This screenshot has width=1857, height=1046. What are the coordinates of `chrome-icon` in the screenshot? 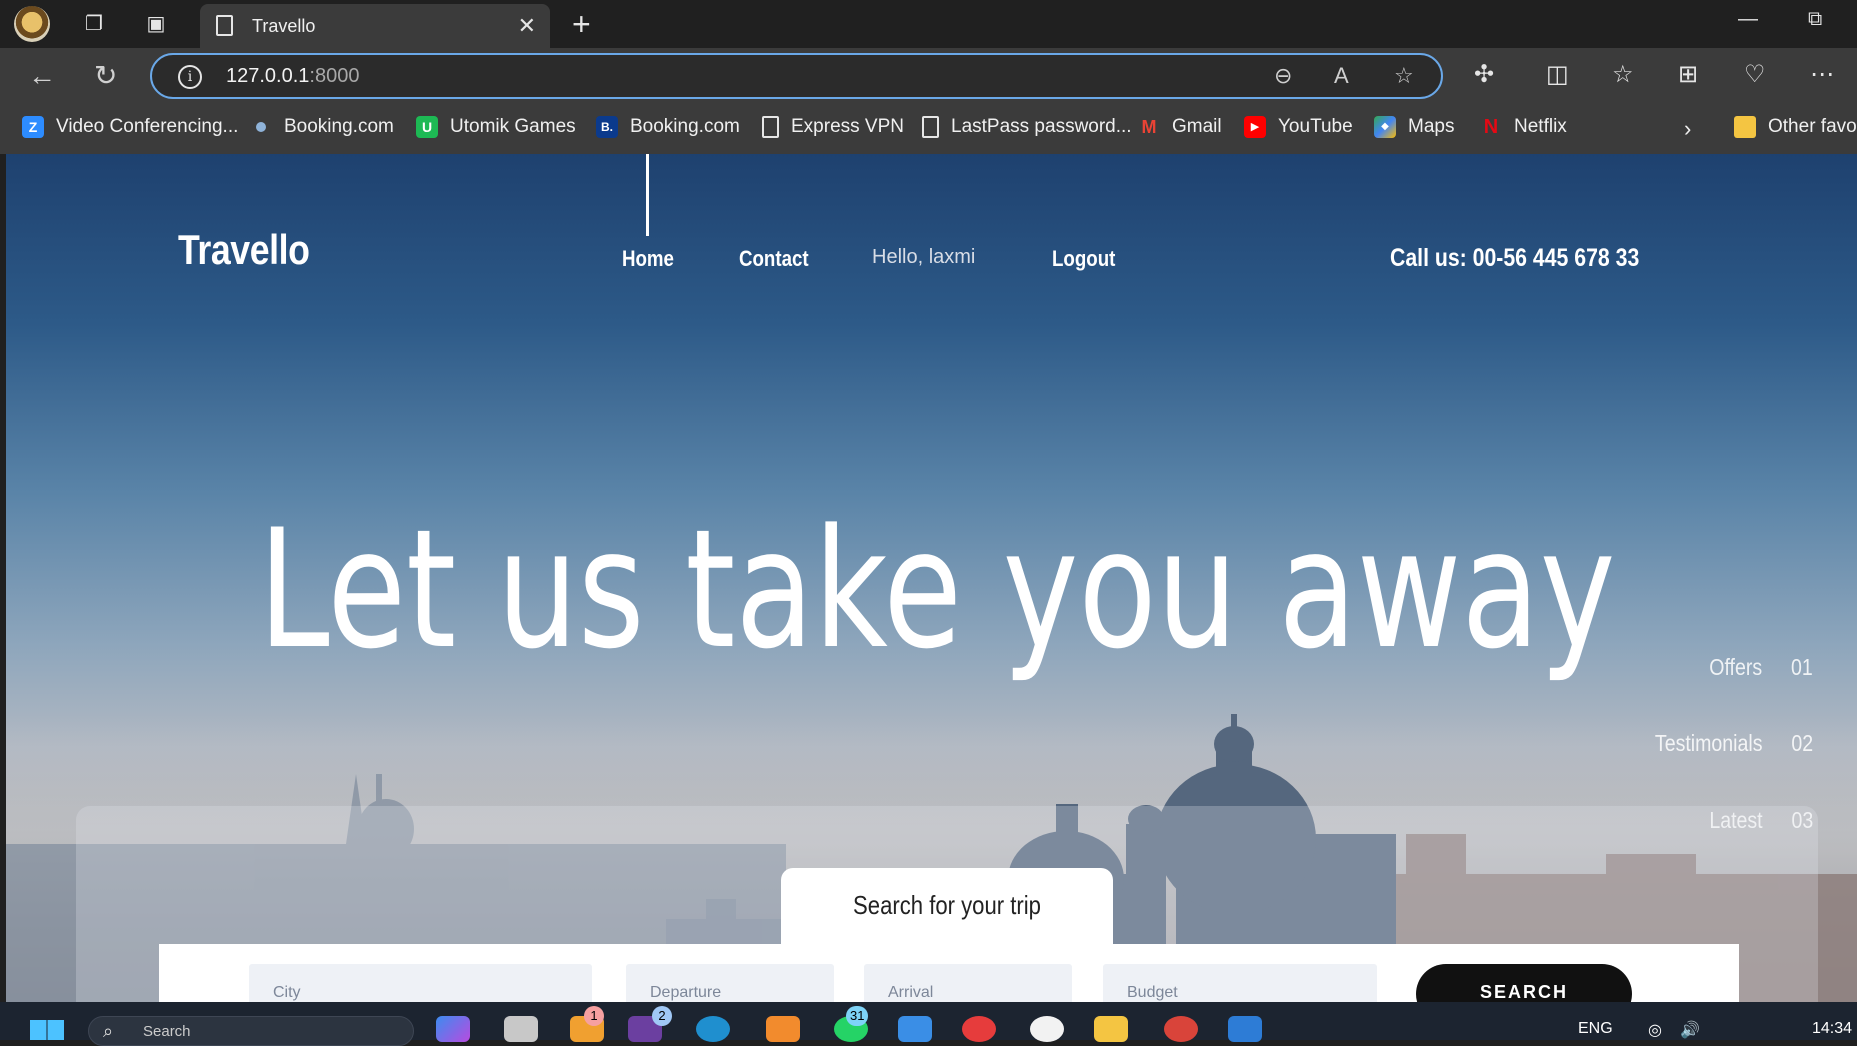 It's located at (979, 1029).